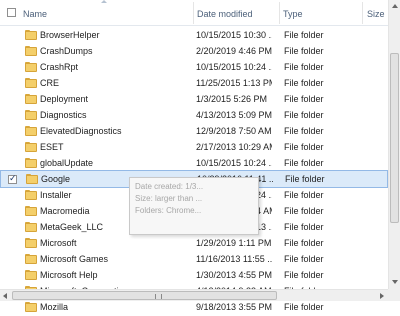 The height and width of the screenshot is (316, 400). What do you see at coordinates (394, 138) in the screenshot?
I see `vertical-scroll-thumb` at bounding box center [394, 138].